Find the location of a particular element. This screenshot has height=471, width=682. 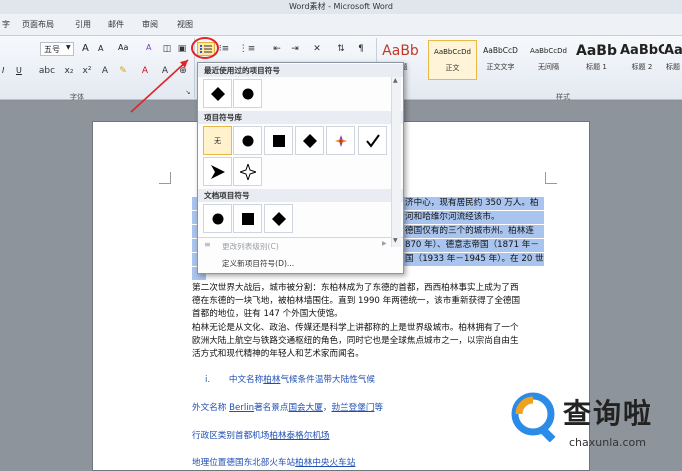

superscript-icon: x² is located at coordinates (87, 71).